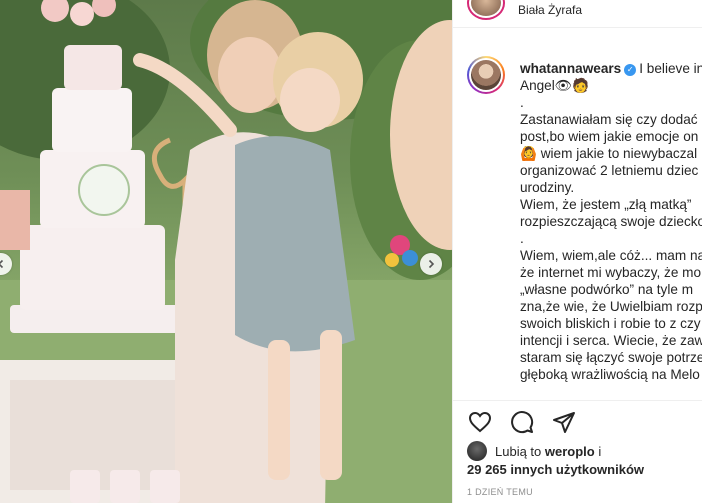 This screenshot has width=702, height=503. I want to click on likes-prefix: Lubią to, so click(518, 451).